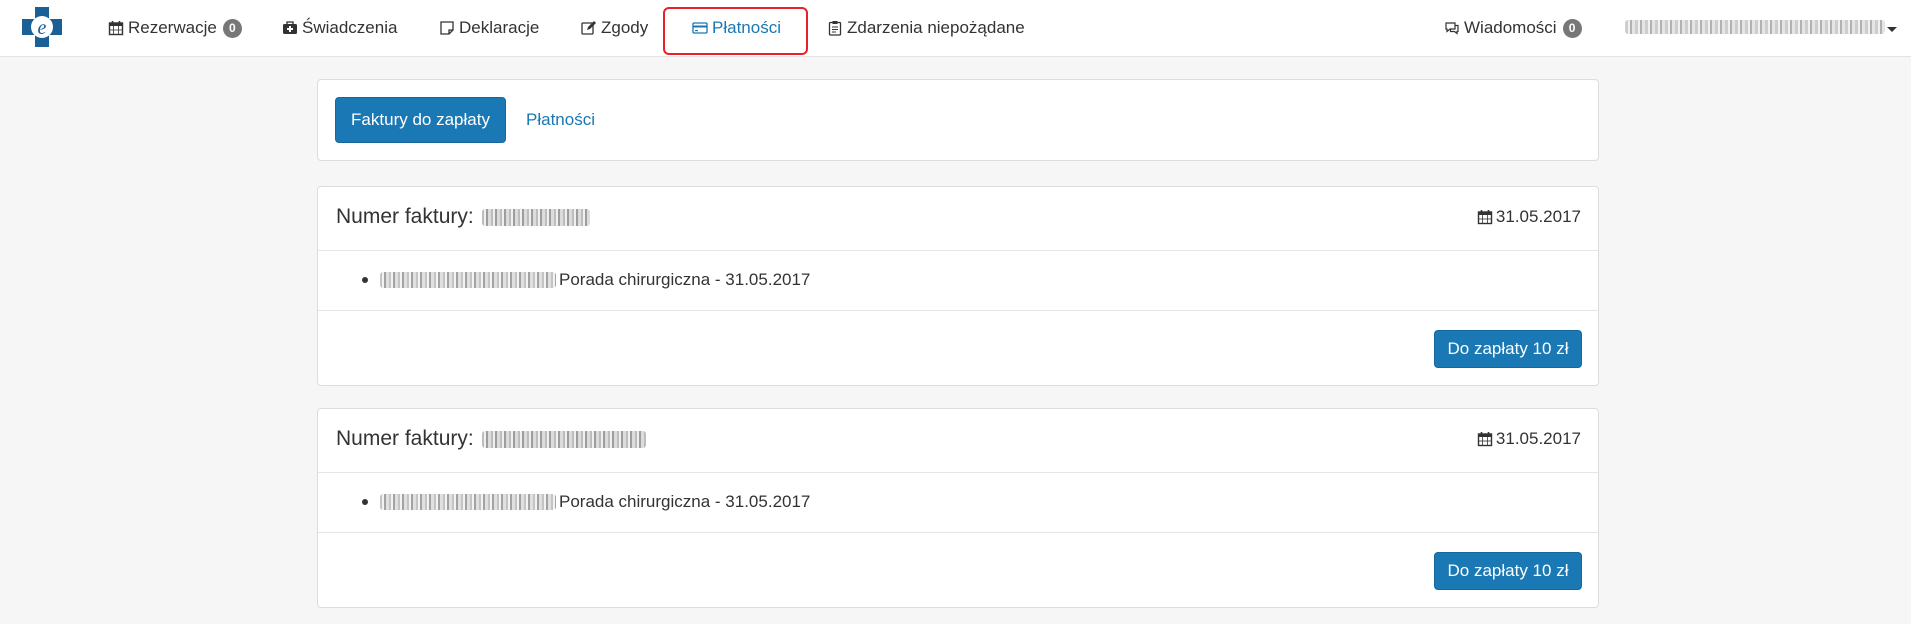 This screenshot has height=624, width=1911. What do you see at coordinates (1452, 28) in the screenshot?
I see `comments-icon` at bounding box center [1452, 28].